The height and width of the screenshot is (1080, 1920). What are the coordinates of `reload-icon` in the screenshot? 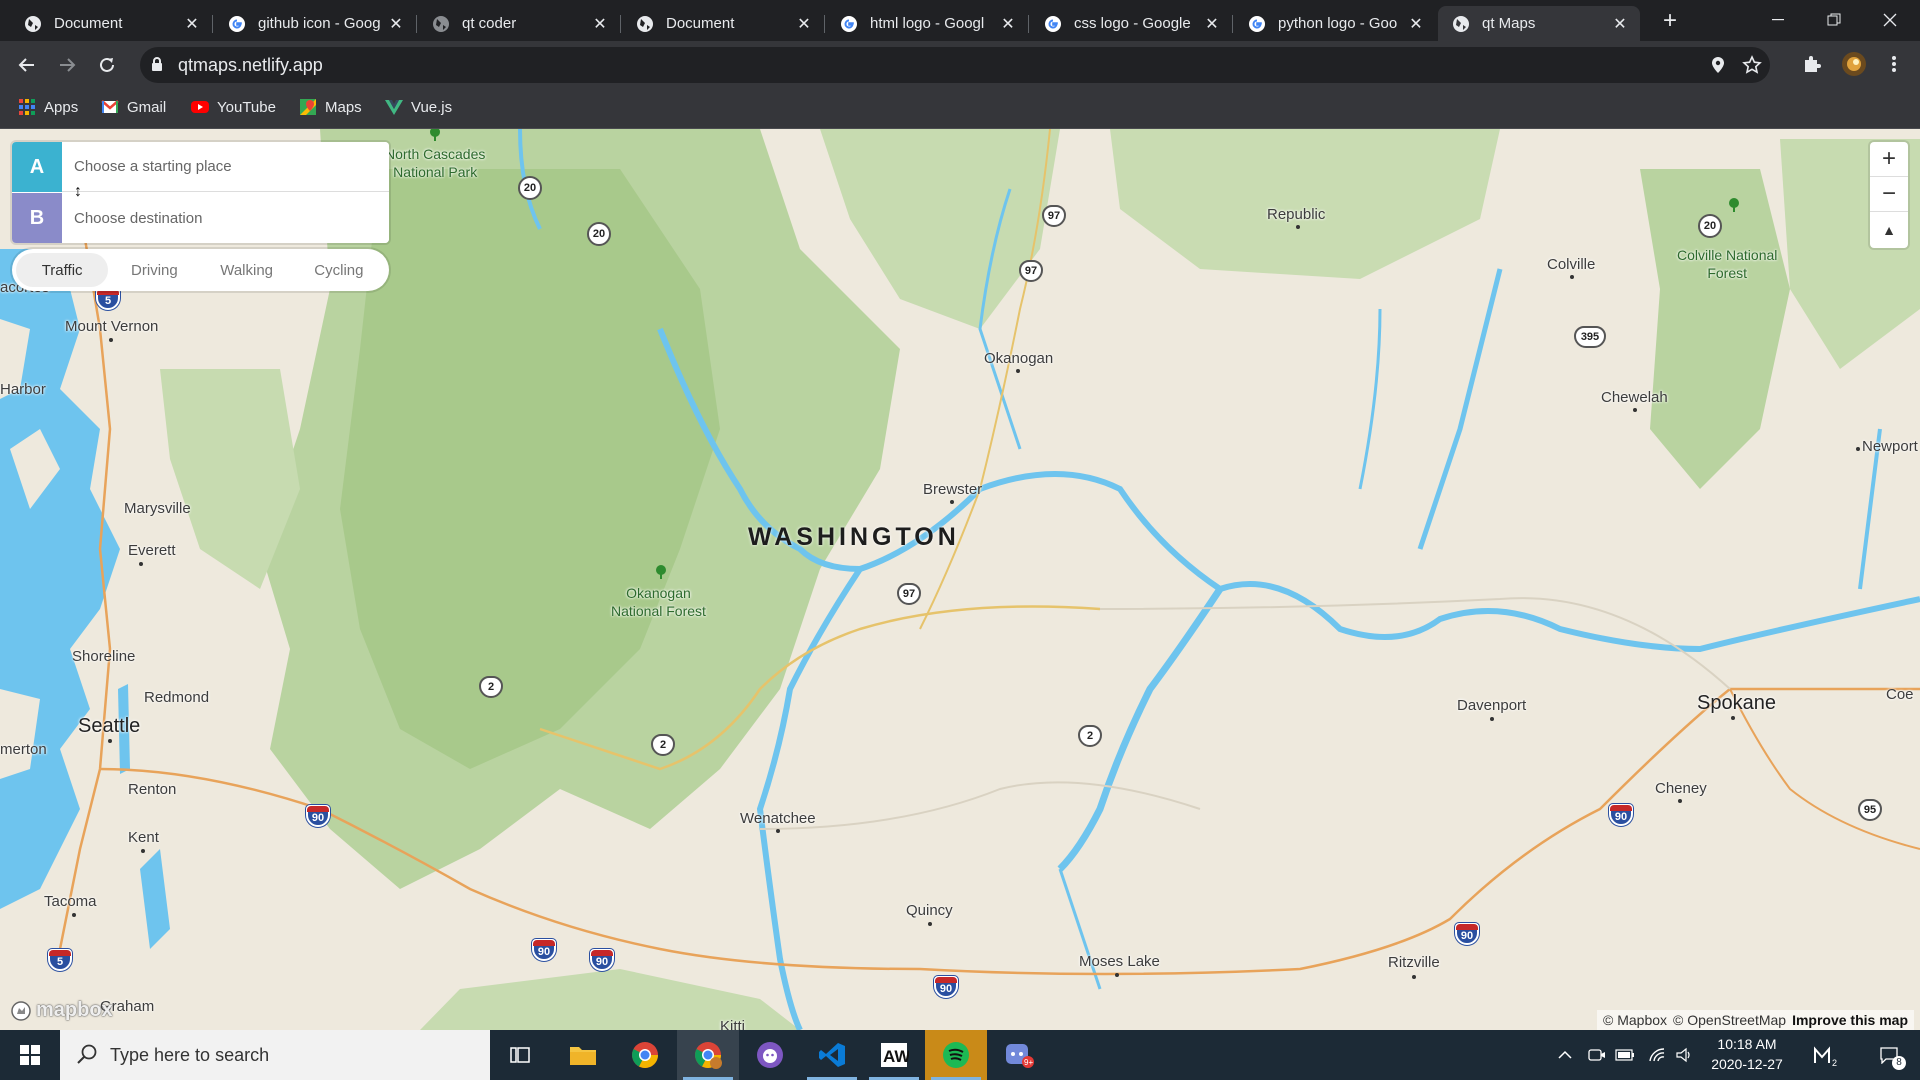 It's located at (107, 64).